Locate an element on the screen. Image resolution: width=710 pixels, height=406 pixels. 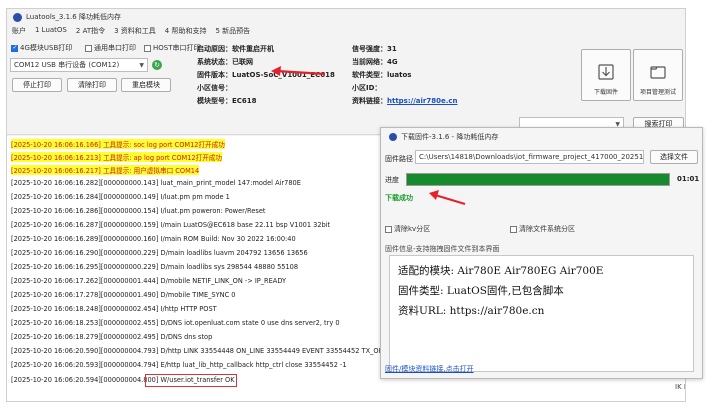
progress-label: 进度 is located at coordinates (392, 180).